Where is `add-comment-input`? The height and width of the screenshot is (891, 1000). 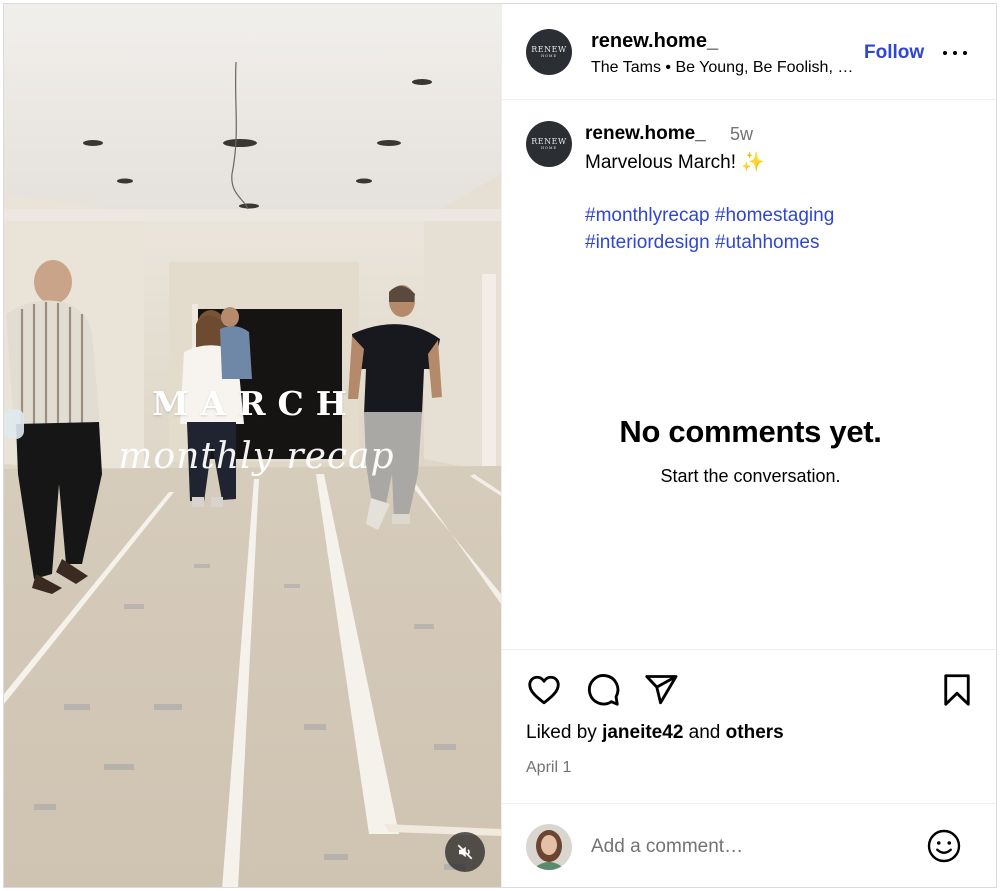 add-comment-input is located at coordinates (751, 847).